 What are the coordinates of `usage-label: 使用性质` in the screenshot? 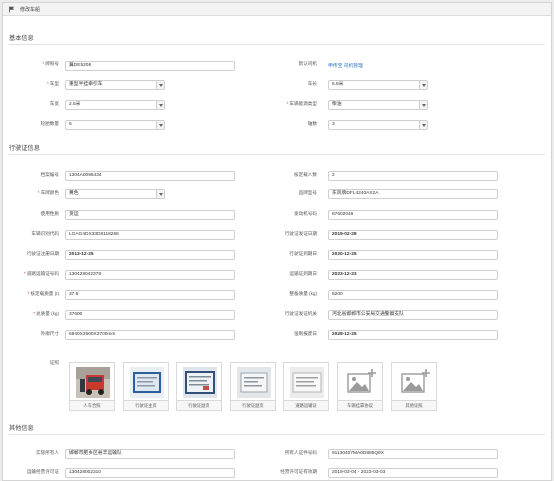 It's located at (49, 213).